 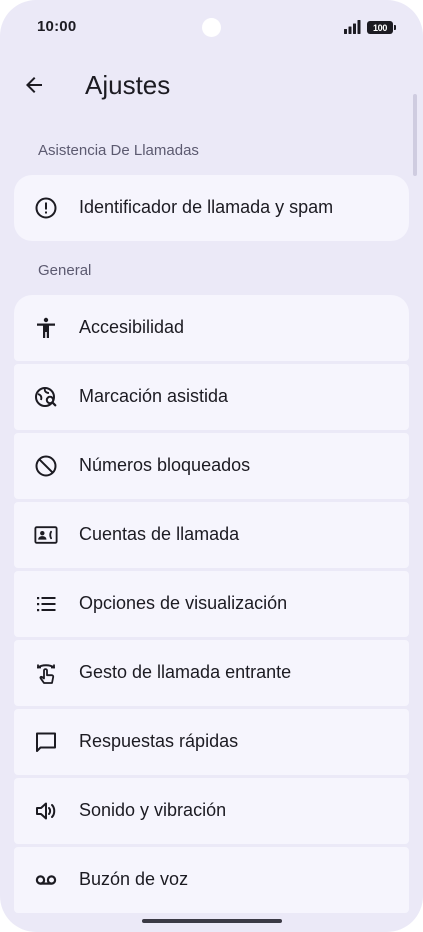 I want to click on settings-item-label: Accesibilidad, so click(x=132, y=327).